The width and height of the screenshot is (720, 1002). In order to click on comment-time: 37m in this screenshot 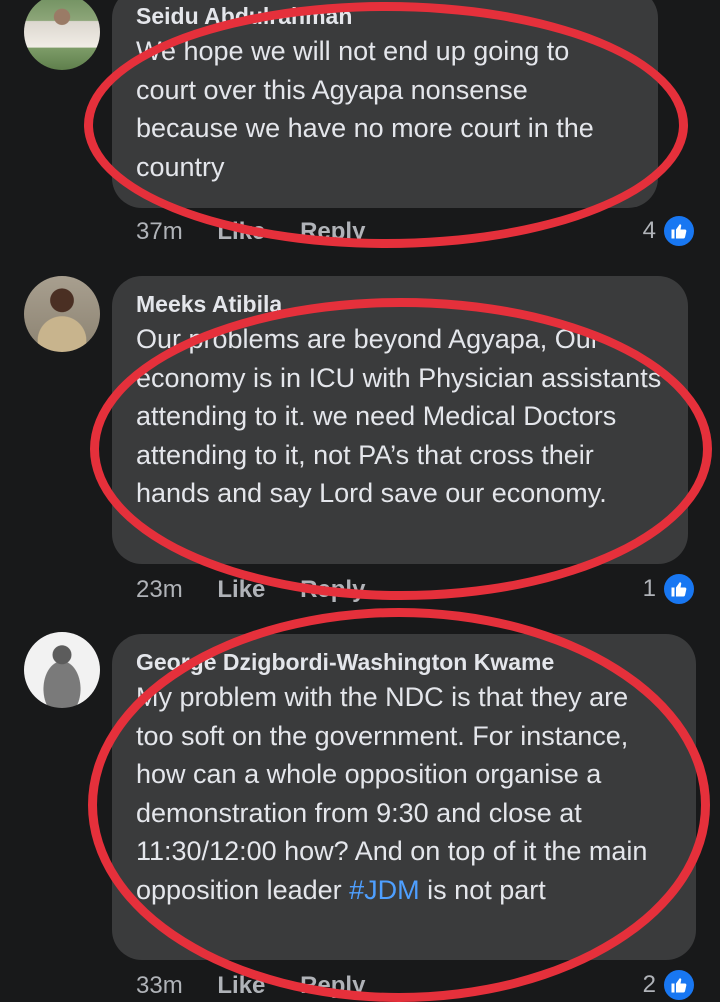, I will do `click(159, 231)`.